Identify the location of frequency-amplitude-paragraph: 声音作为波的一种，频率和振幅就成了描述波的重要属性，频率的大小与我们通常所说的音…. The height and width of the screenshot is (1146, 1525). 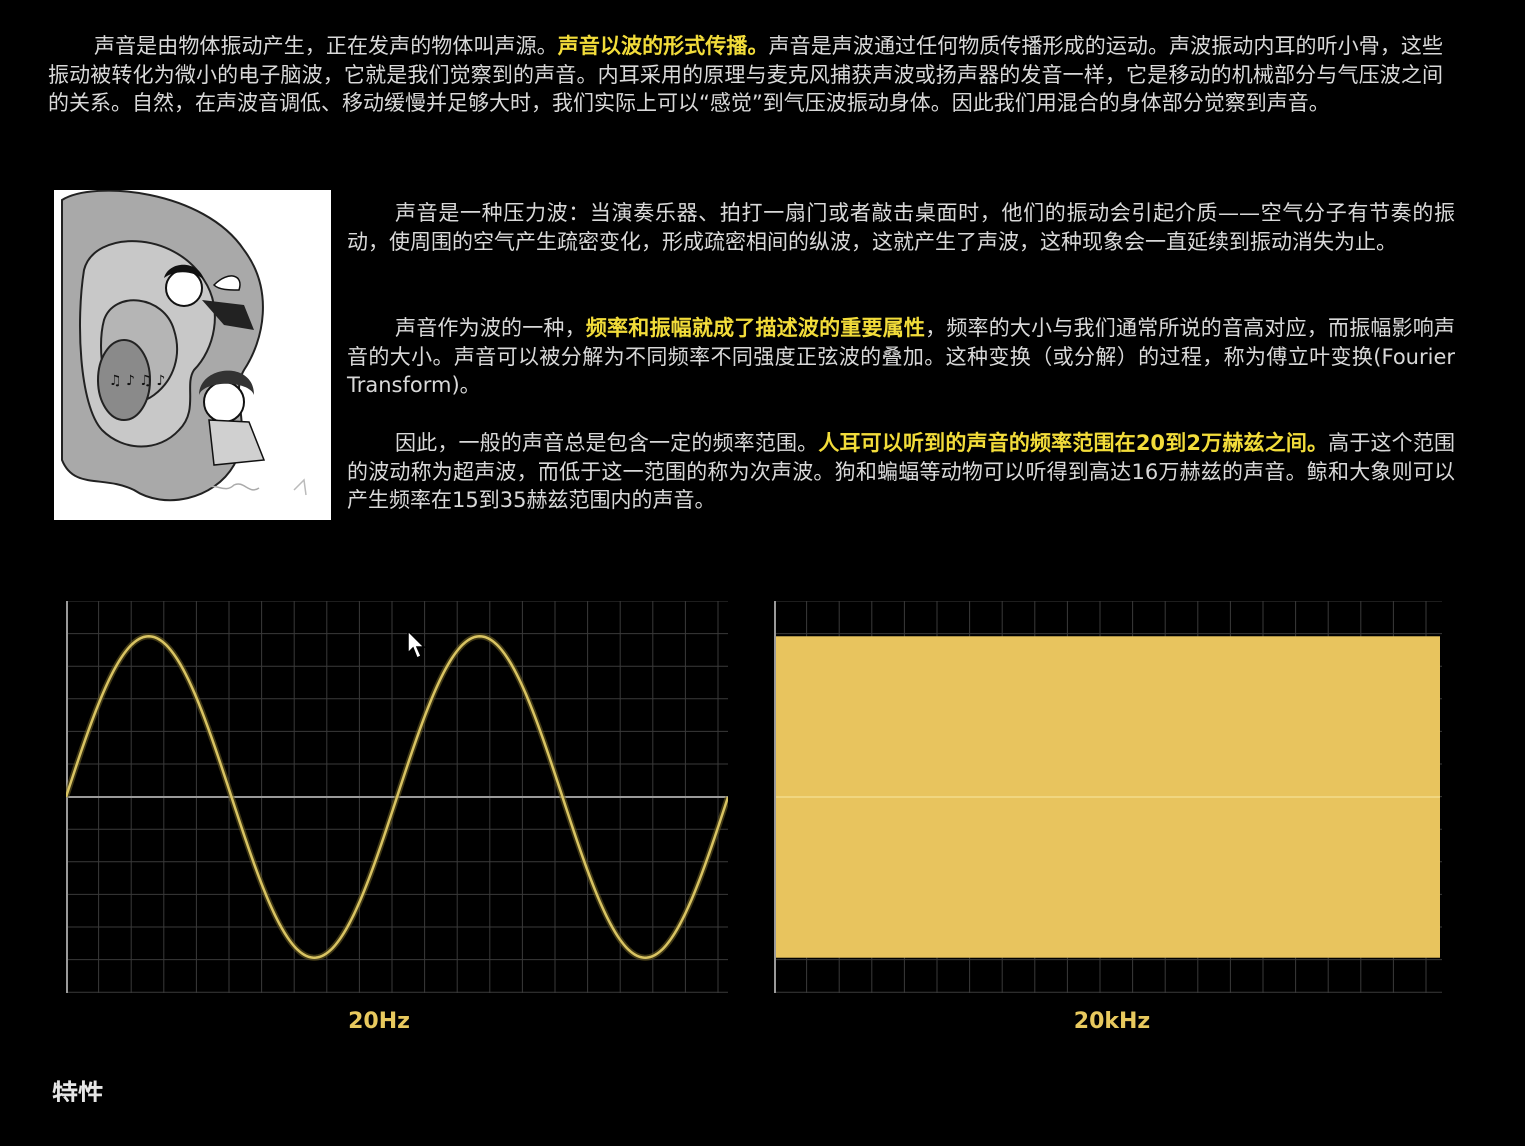
(901, 357).